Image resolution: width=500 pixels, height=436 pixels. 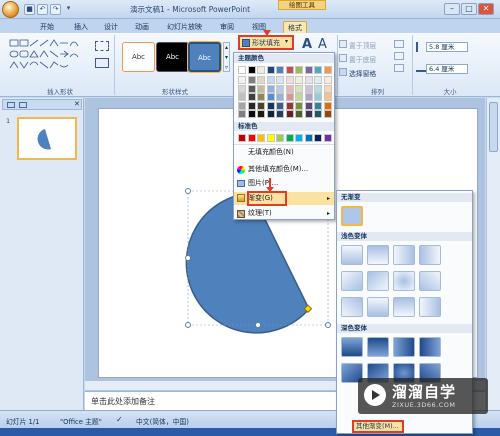 What do you see at coordinates (401, 58) in the screenshot?
I see `align-group-icons` at bounding box center [401, 58].